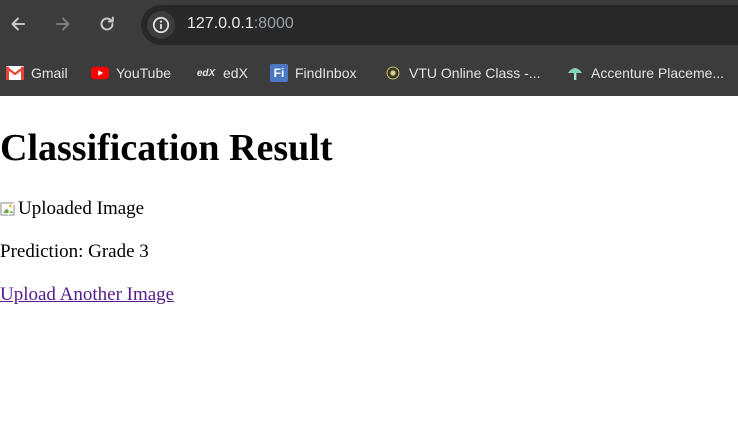  I want to click on bookmark-label: Gmail, so click(49, 73).